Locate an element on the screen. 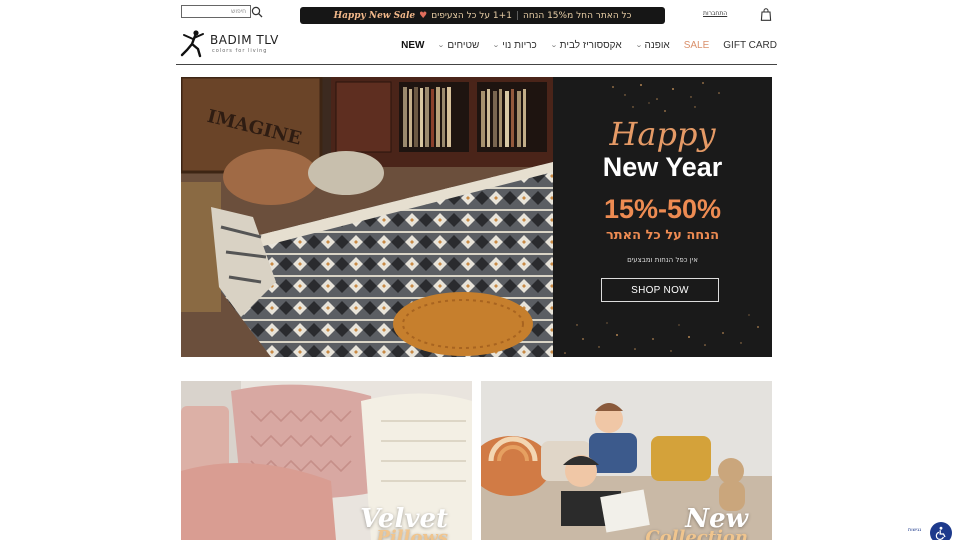 The width and height of the screenshot is (960, 540). nav-item-label: GIFT CARD is located at coordinates (750, 45).